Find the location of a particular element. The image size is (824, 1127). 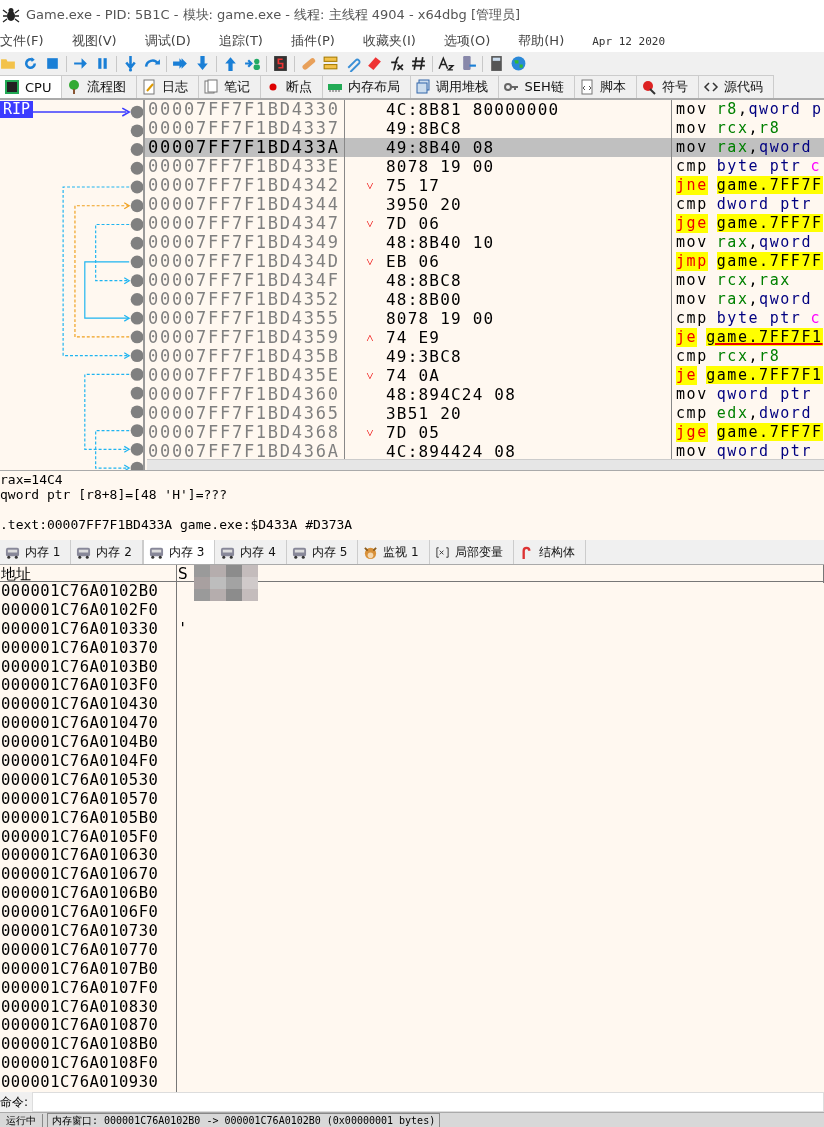

mnemonic: mov is located at coordinates (692, 109).